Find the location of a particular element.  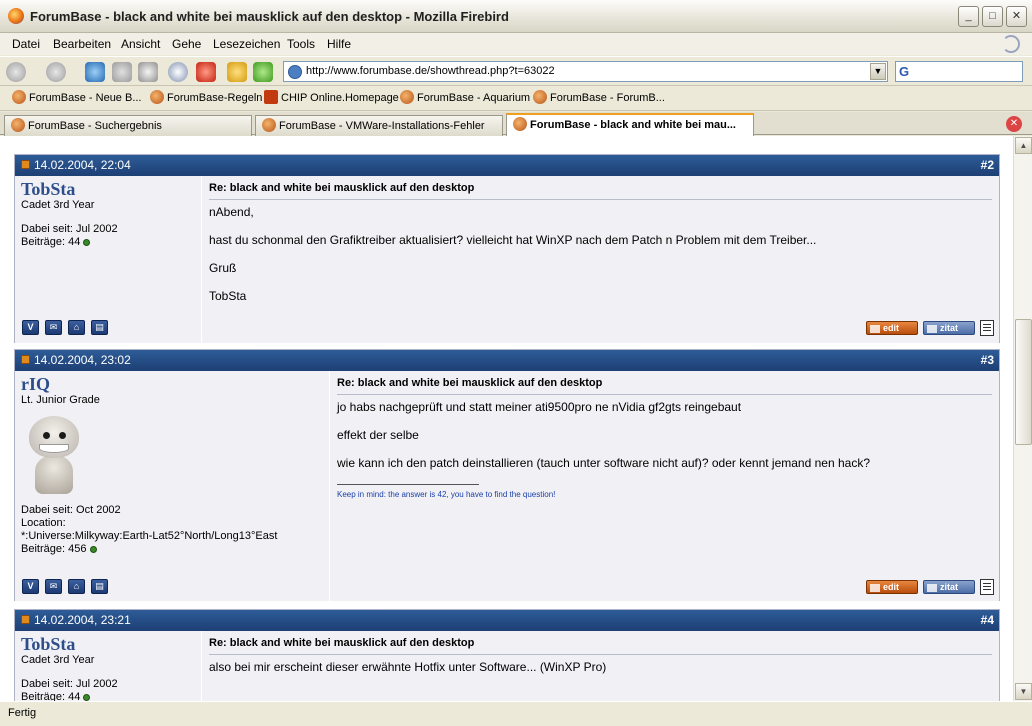

bookmark-chip-online: CHIP Online.Homepage is located at coordinates (331, 98).